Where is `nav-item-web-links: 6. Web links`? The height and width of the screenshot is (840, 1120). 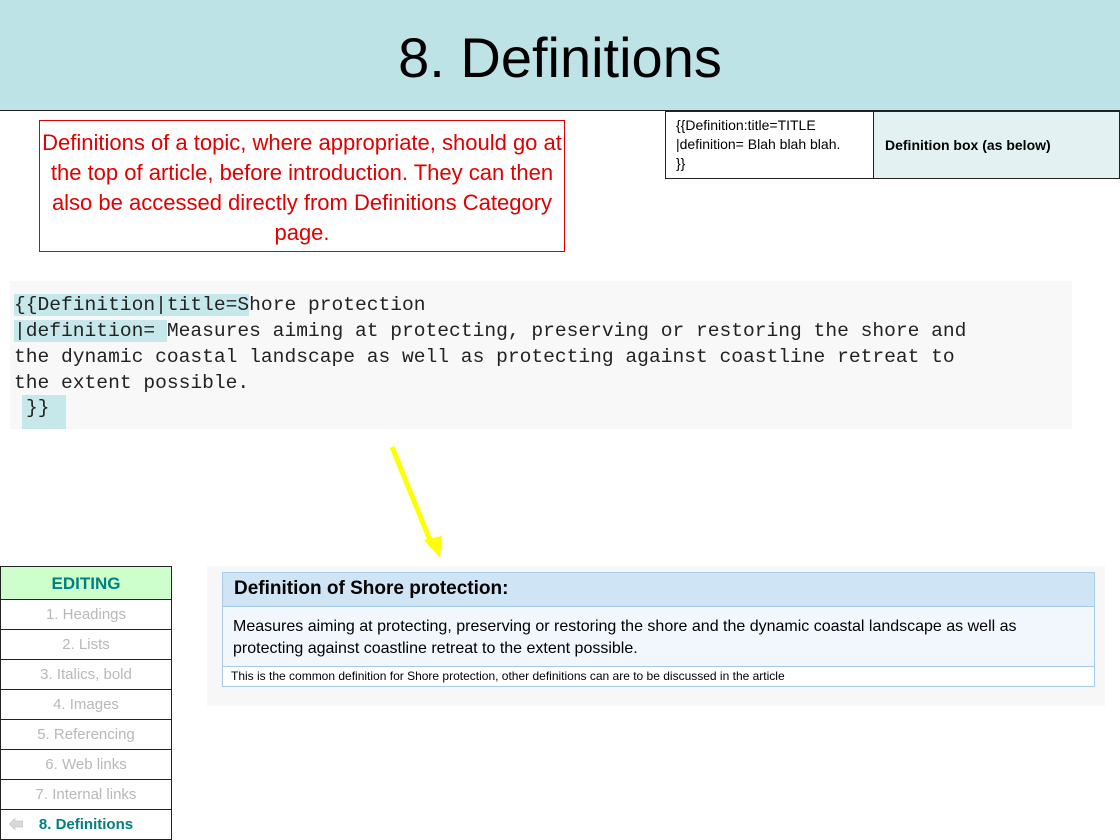 nav-item-web-links: 6. Web links is located at coordinates (86, 765).